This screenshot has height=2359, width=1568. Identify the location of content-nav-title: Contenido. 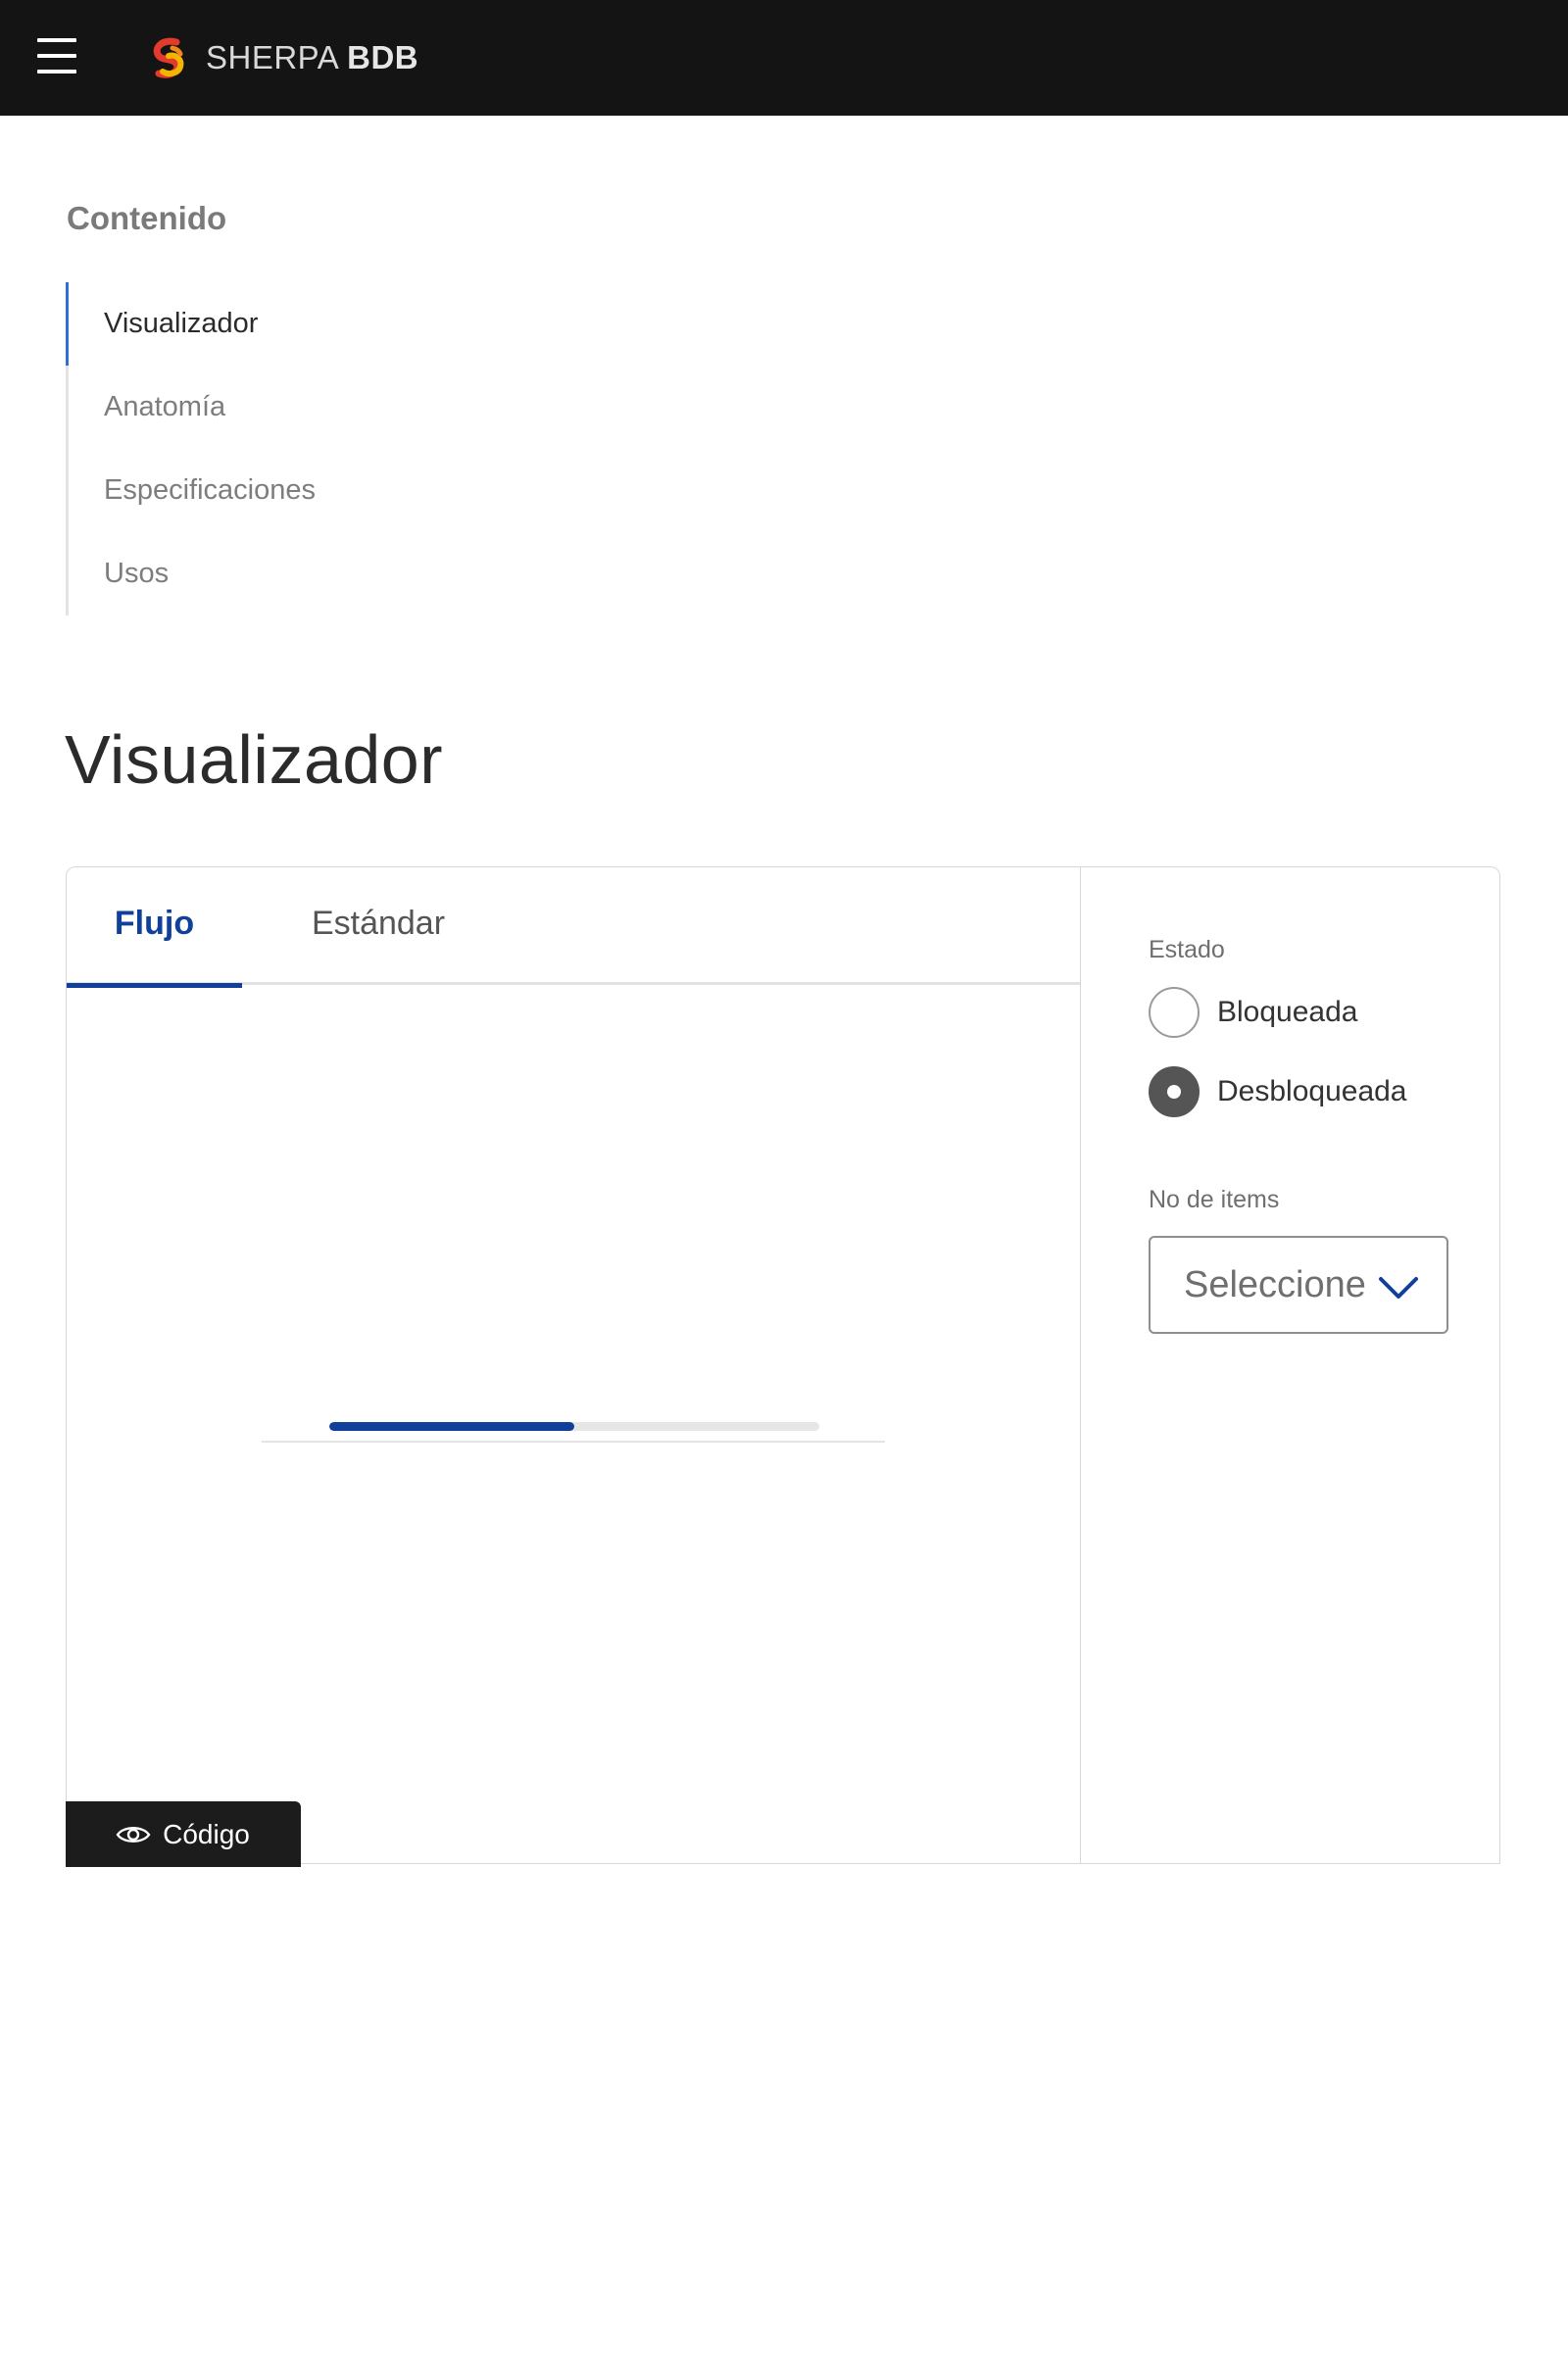
(147, 218).